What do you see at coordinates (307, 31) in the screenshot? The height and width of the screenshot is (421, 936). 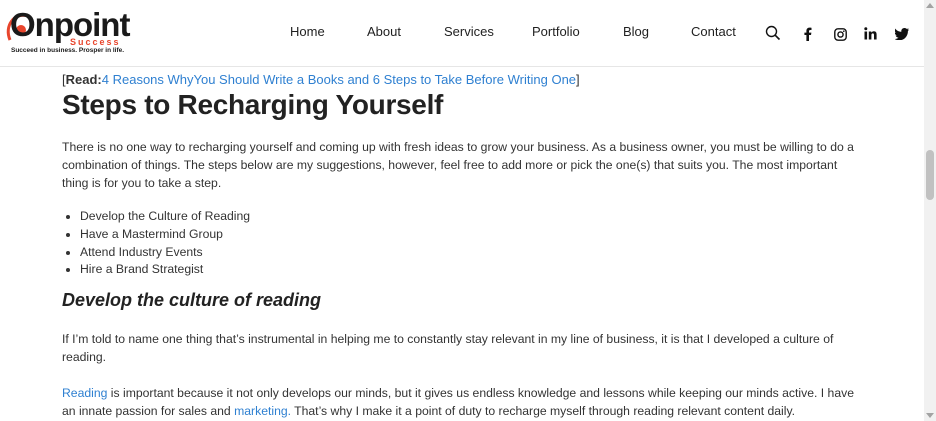 I see `nav-home: Home` at bounding box center [307, 31].